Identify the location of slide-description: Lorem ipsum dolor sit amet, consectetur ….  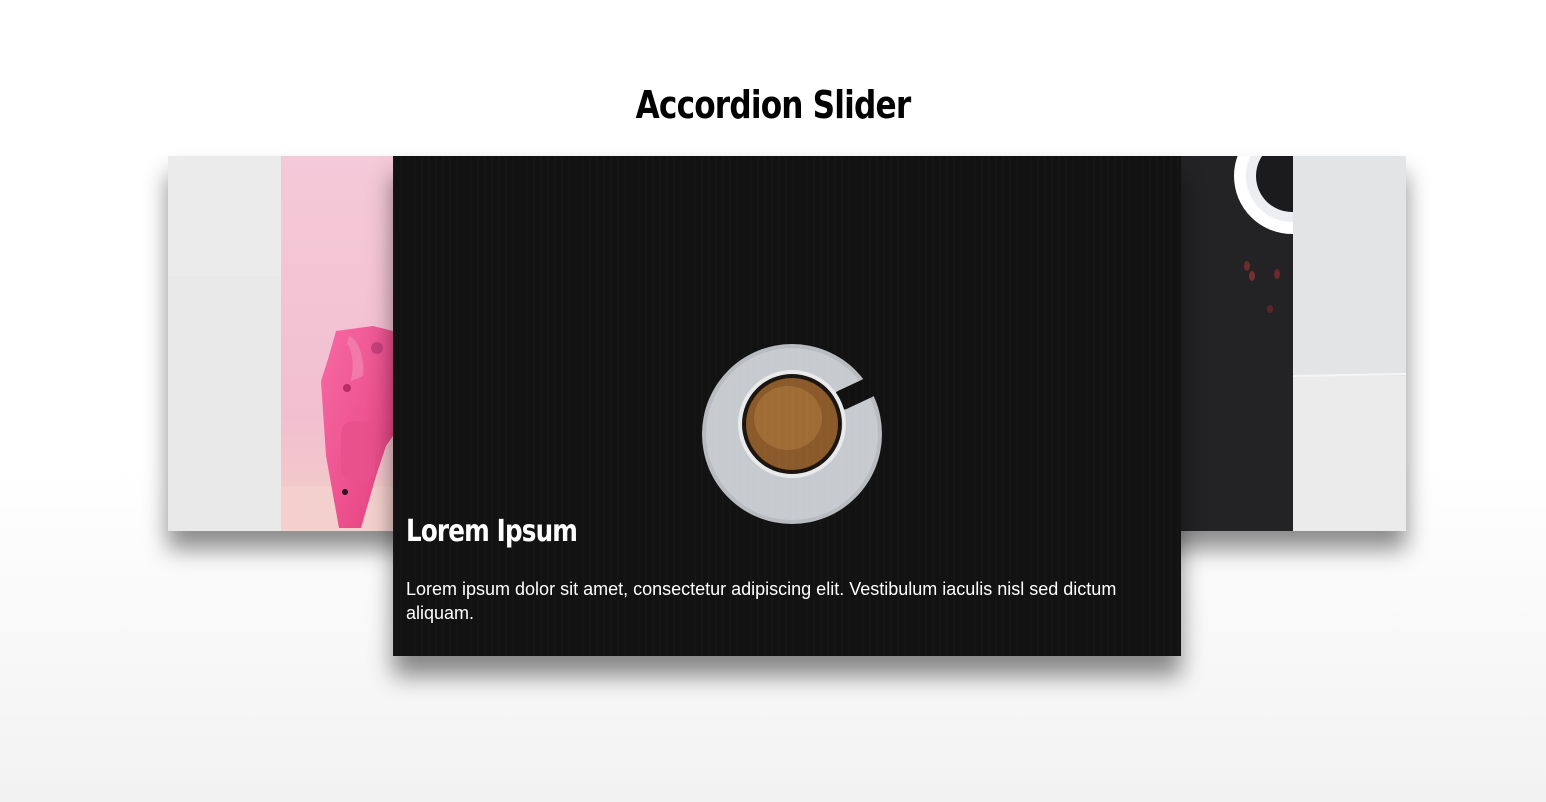
(761, 601).